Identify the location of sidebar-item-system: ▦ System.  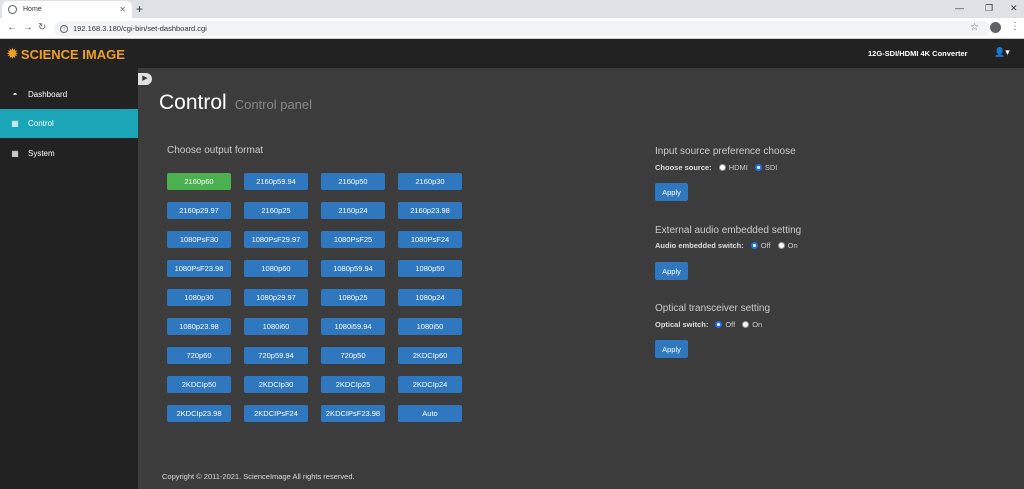
(69, 153).